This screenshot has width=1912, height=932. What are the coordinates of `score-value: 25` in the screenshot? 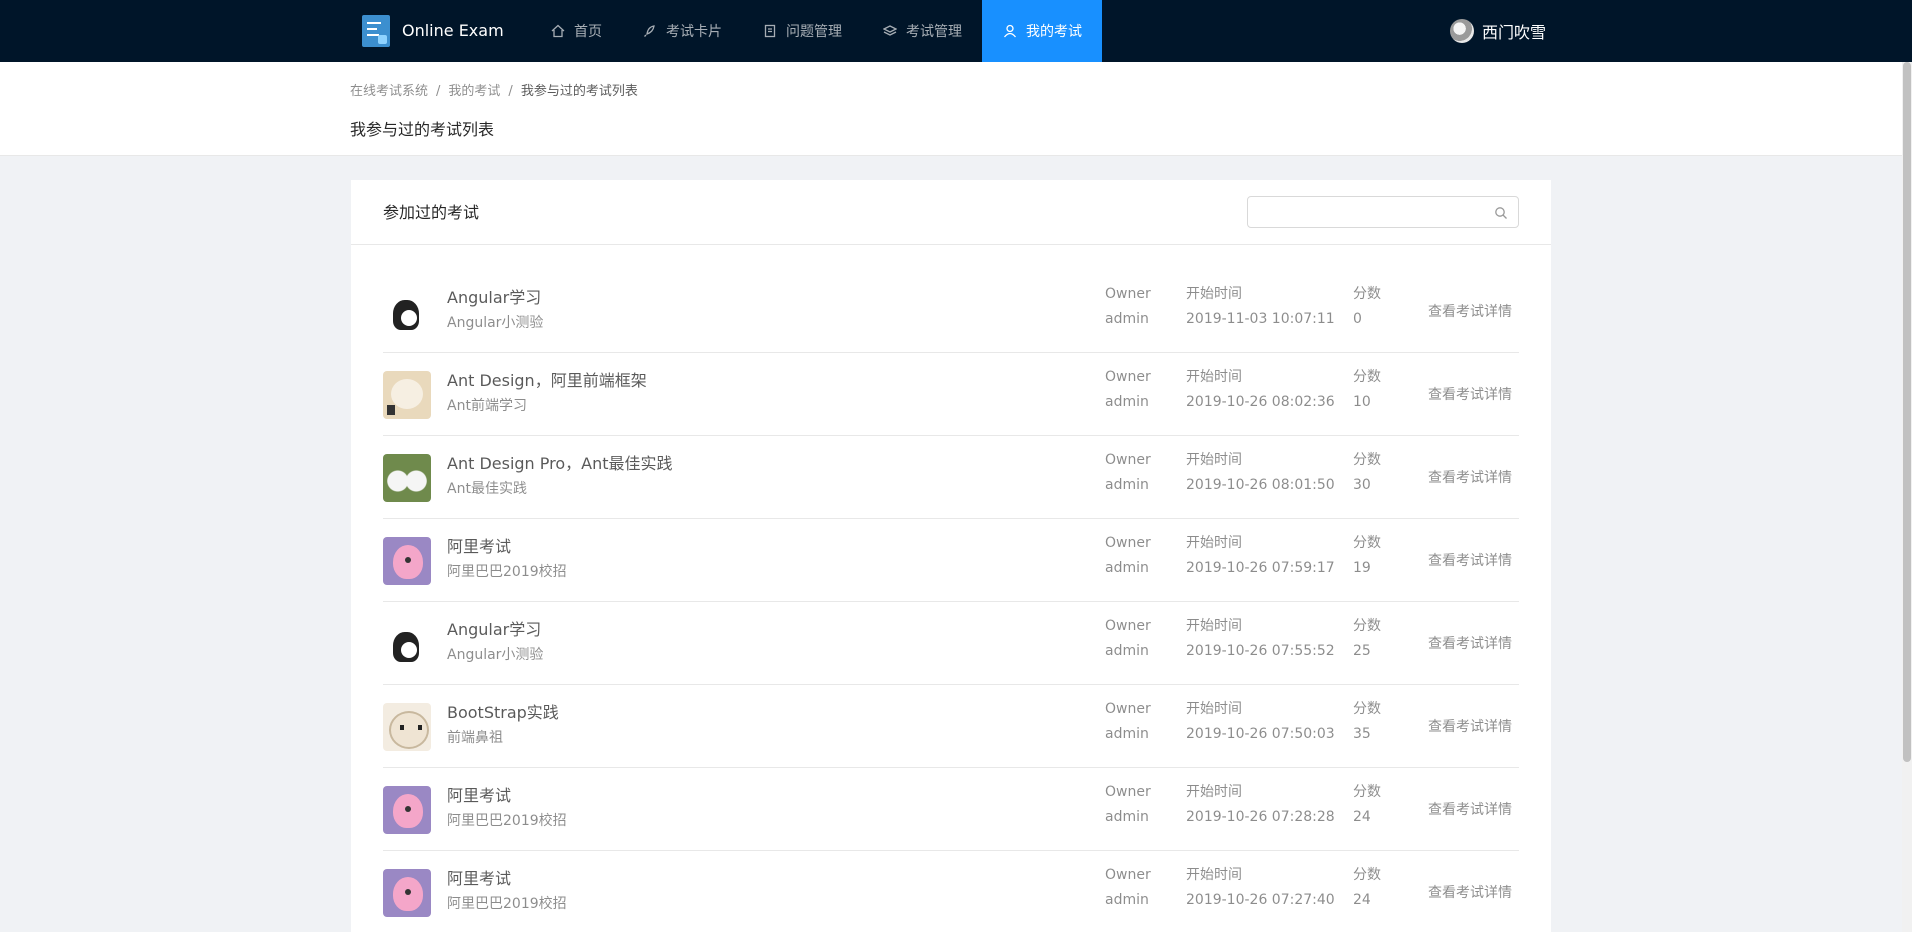 It's located at (1362, 651).